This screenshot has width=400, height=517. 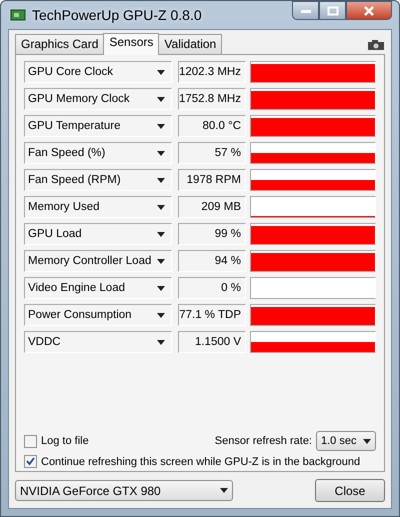 I want to click on camera-icon, so click(x=376, y=45).